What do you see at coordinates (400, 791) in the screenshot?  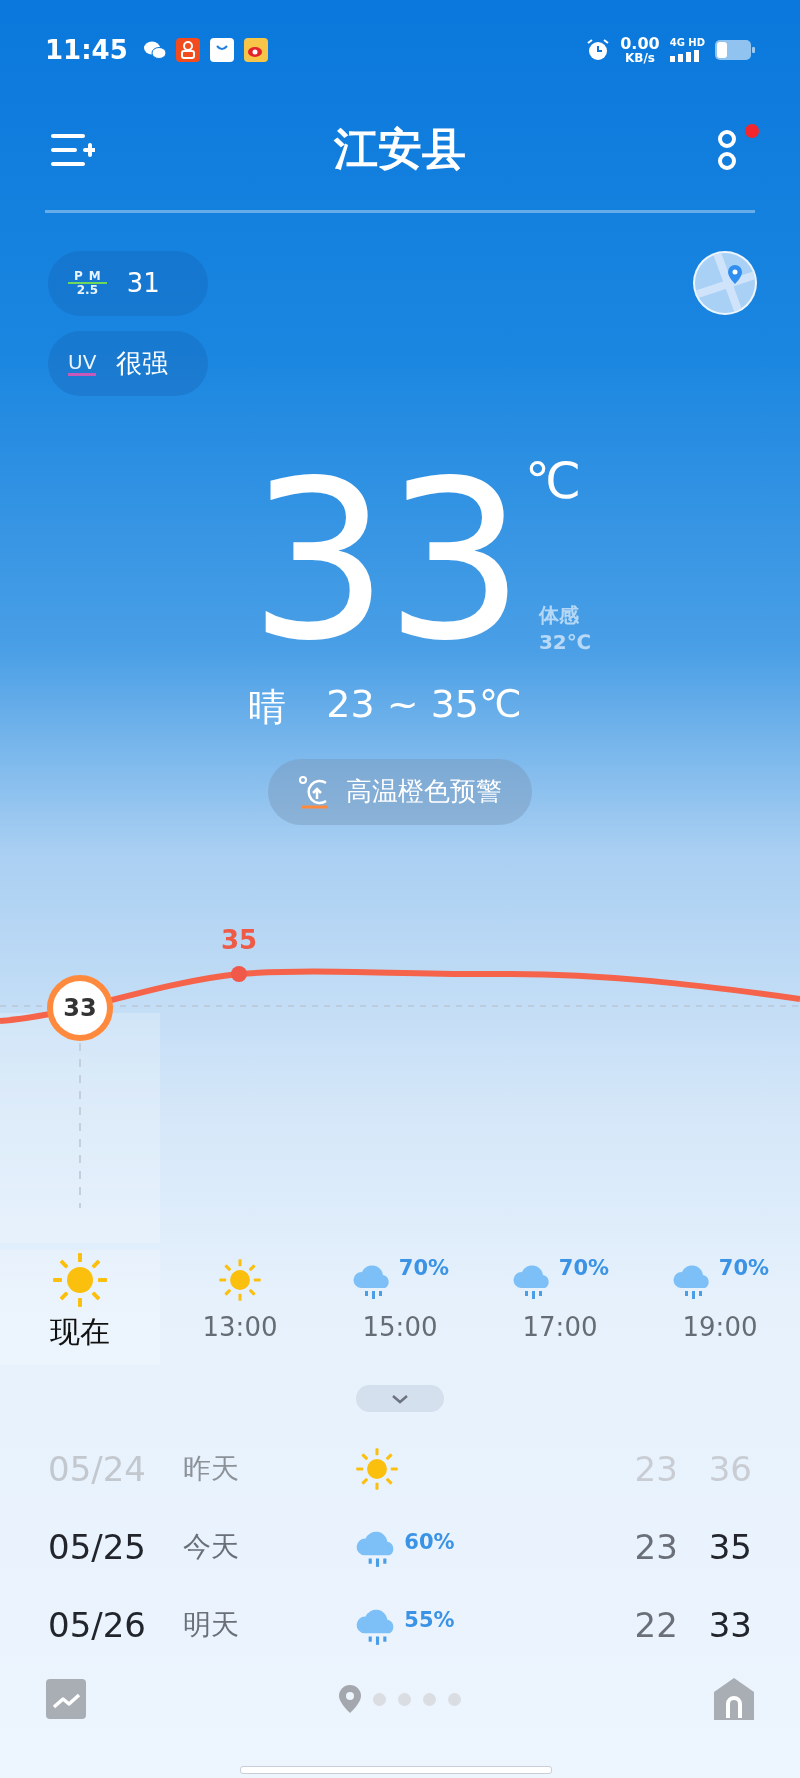 I see `heat-alert-button: 高温橙色预警` at bounding box center [400, 791].